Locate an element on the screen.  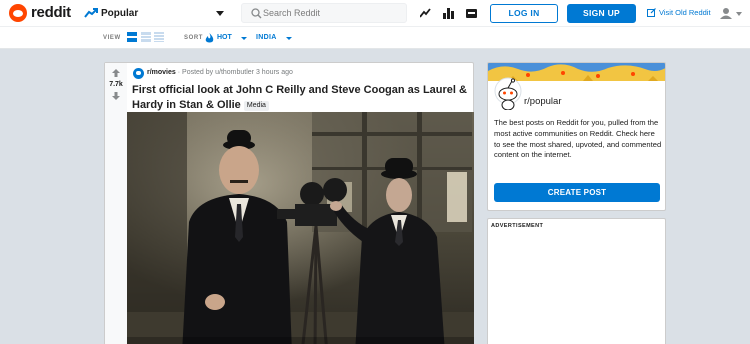
subreddit-link: r/movies is located at coordinates (161, 72).